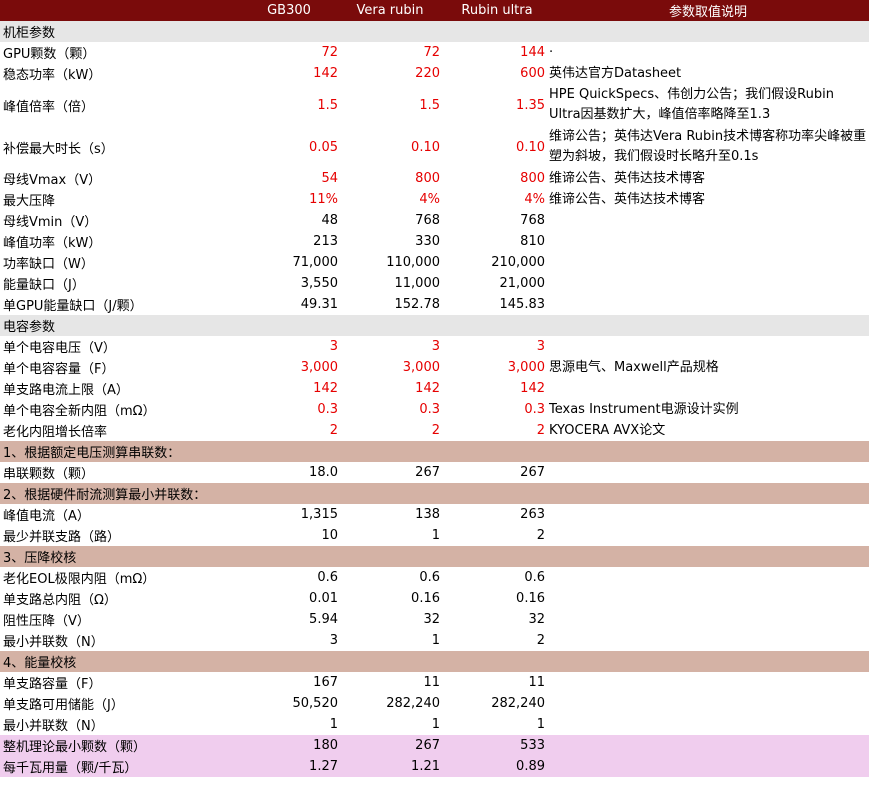 This screenshot has height=787, width=869. What do you see at coordinates (40, 663) in the screenshot?
I see `row-label: 4、能量校核` at bounding box center [40, 663].